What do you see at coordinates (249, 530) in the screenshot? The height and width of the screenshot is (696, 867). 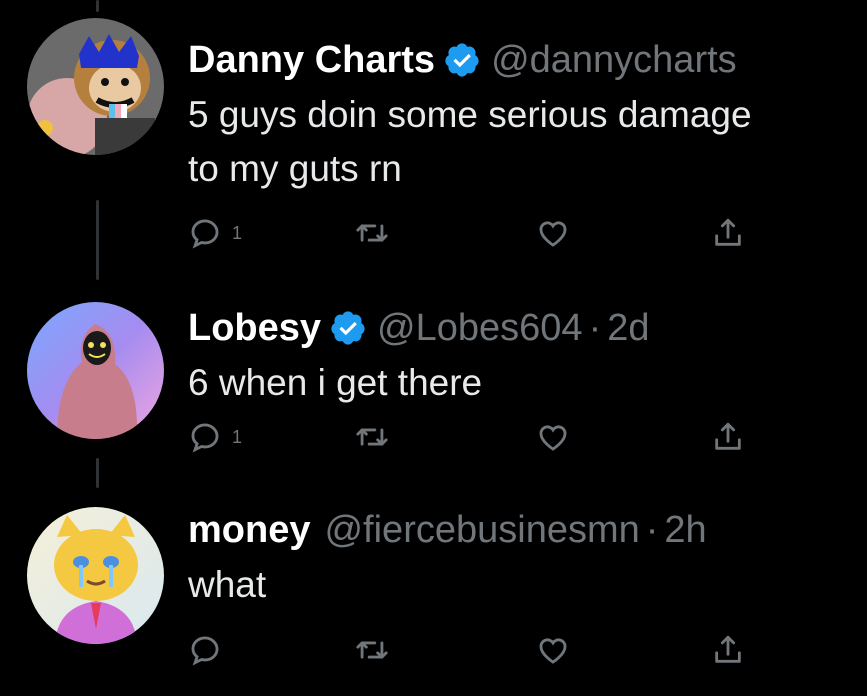 I see `display-name: money` at bounding box center [249, 530].